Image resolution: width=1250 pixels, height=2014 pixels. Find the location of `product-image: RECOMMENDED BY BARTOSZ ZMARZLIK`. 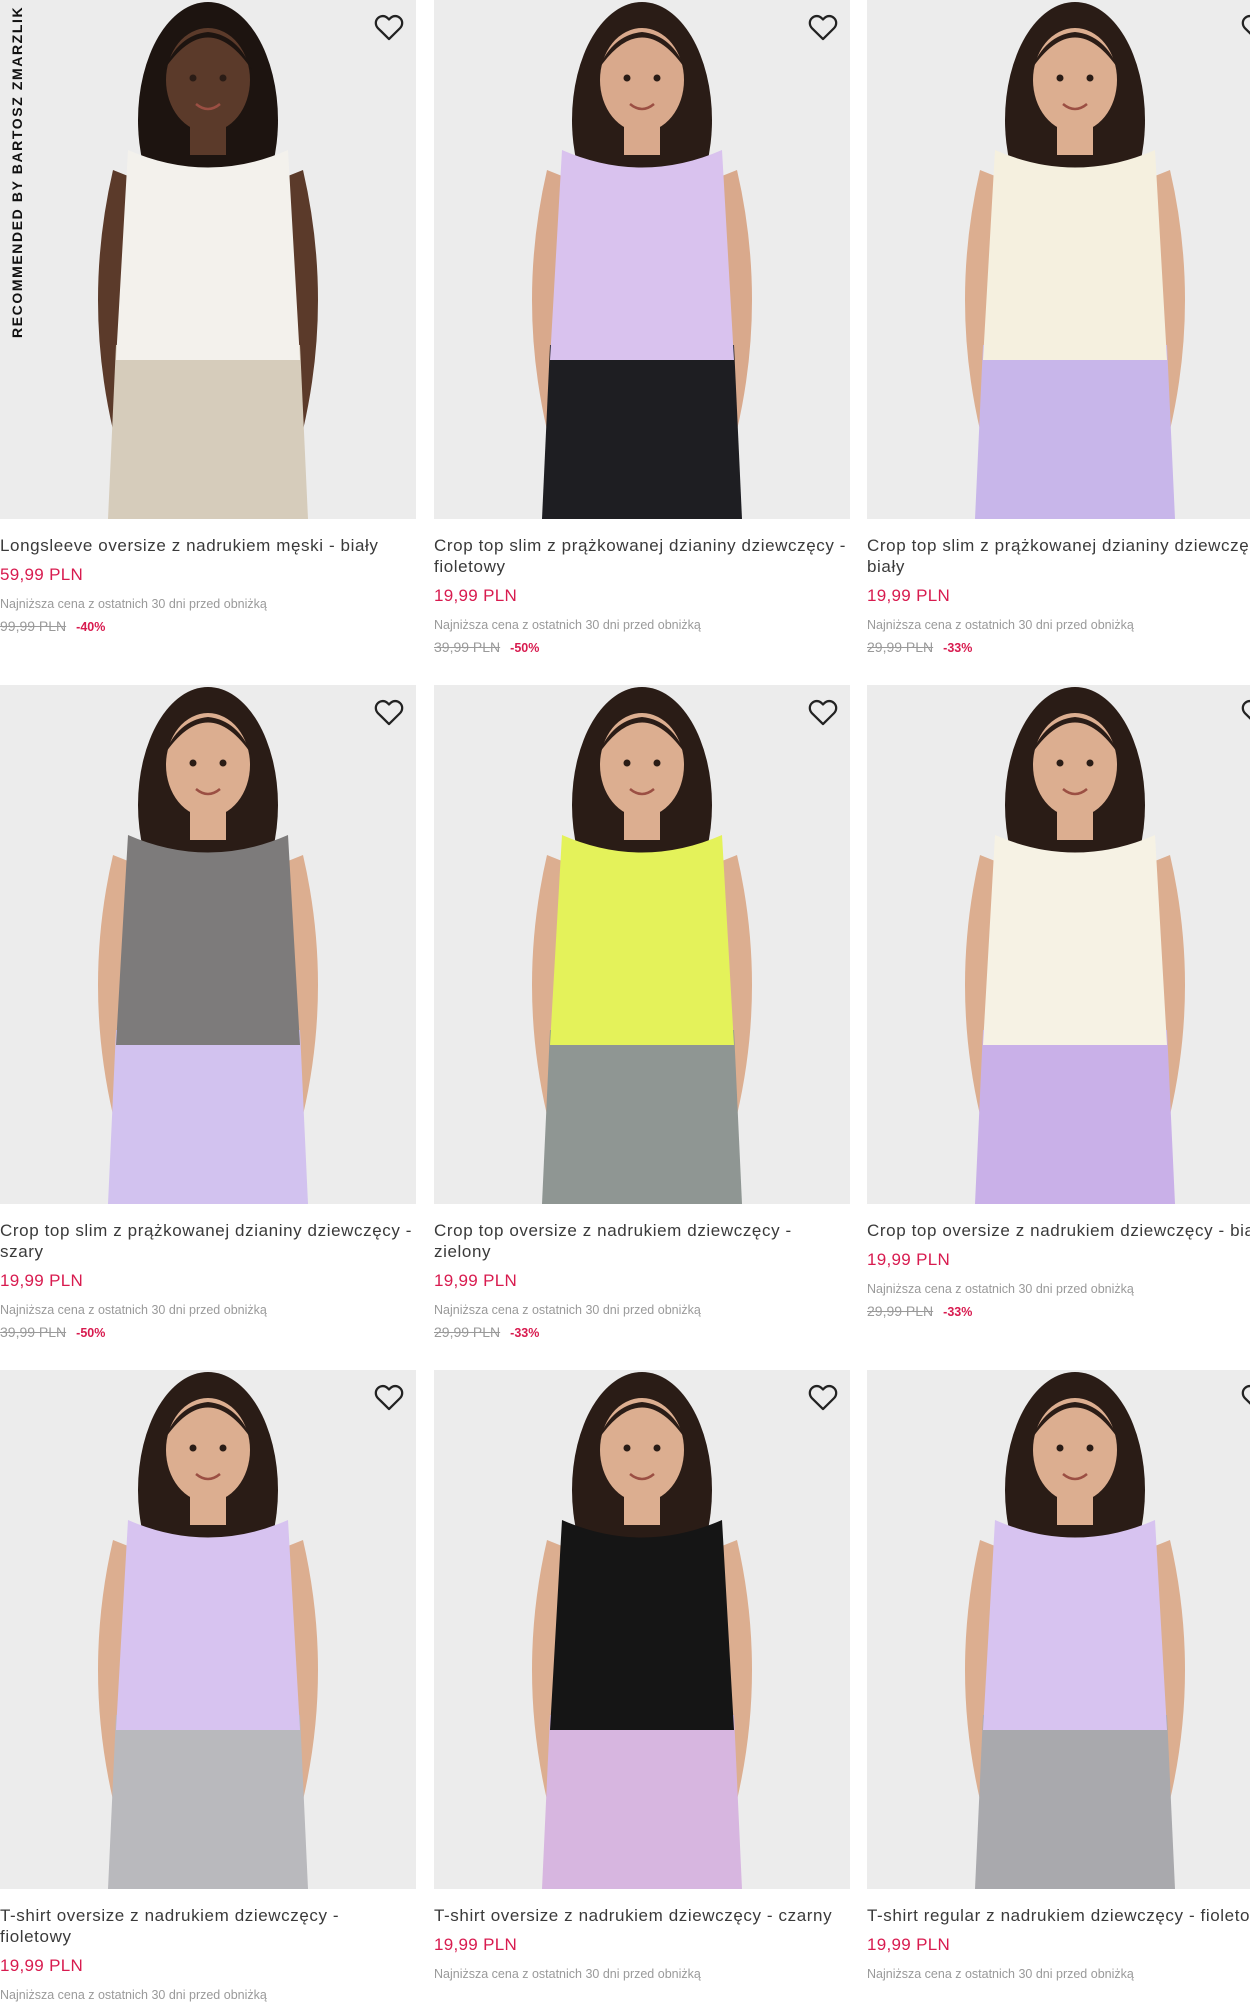

product-image: RECOMMENDED BY BARTOSZ ZMARZLIK is located at coordinates (208, 259).